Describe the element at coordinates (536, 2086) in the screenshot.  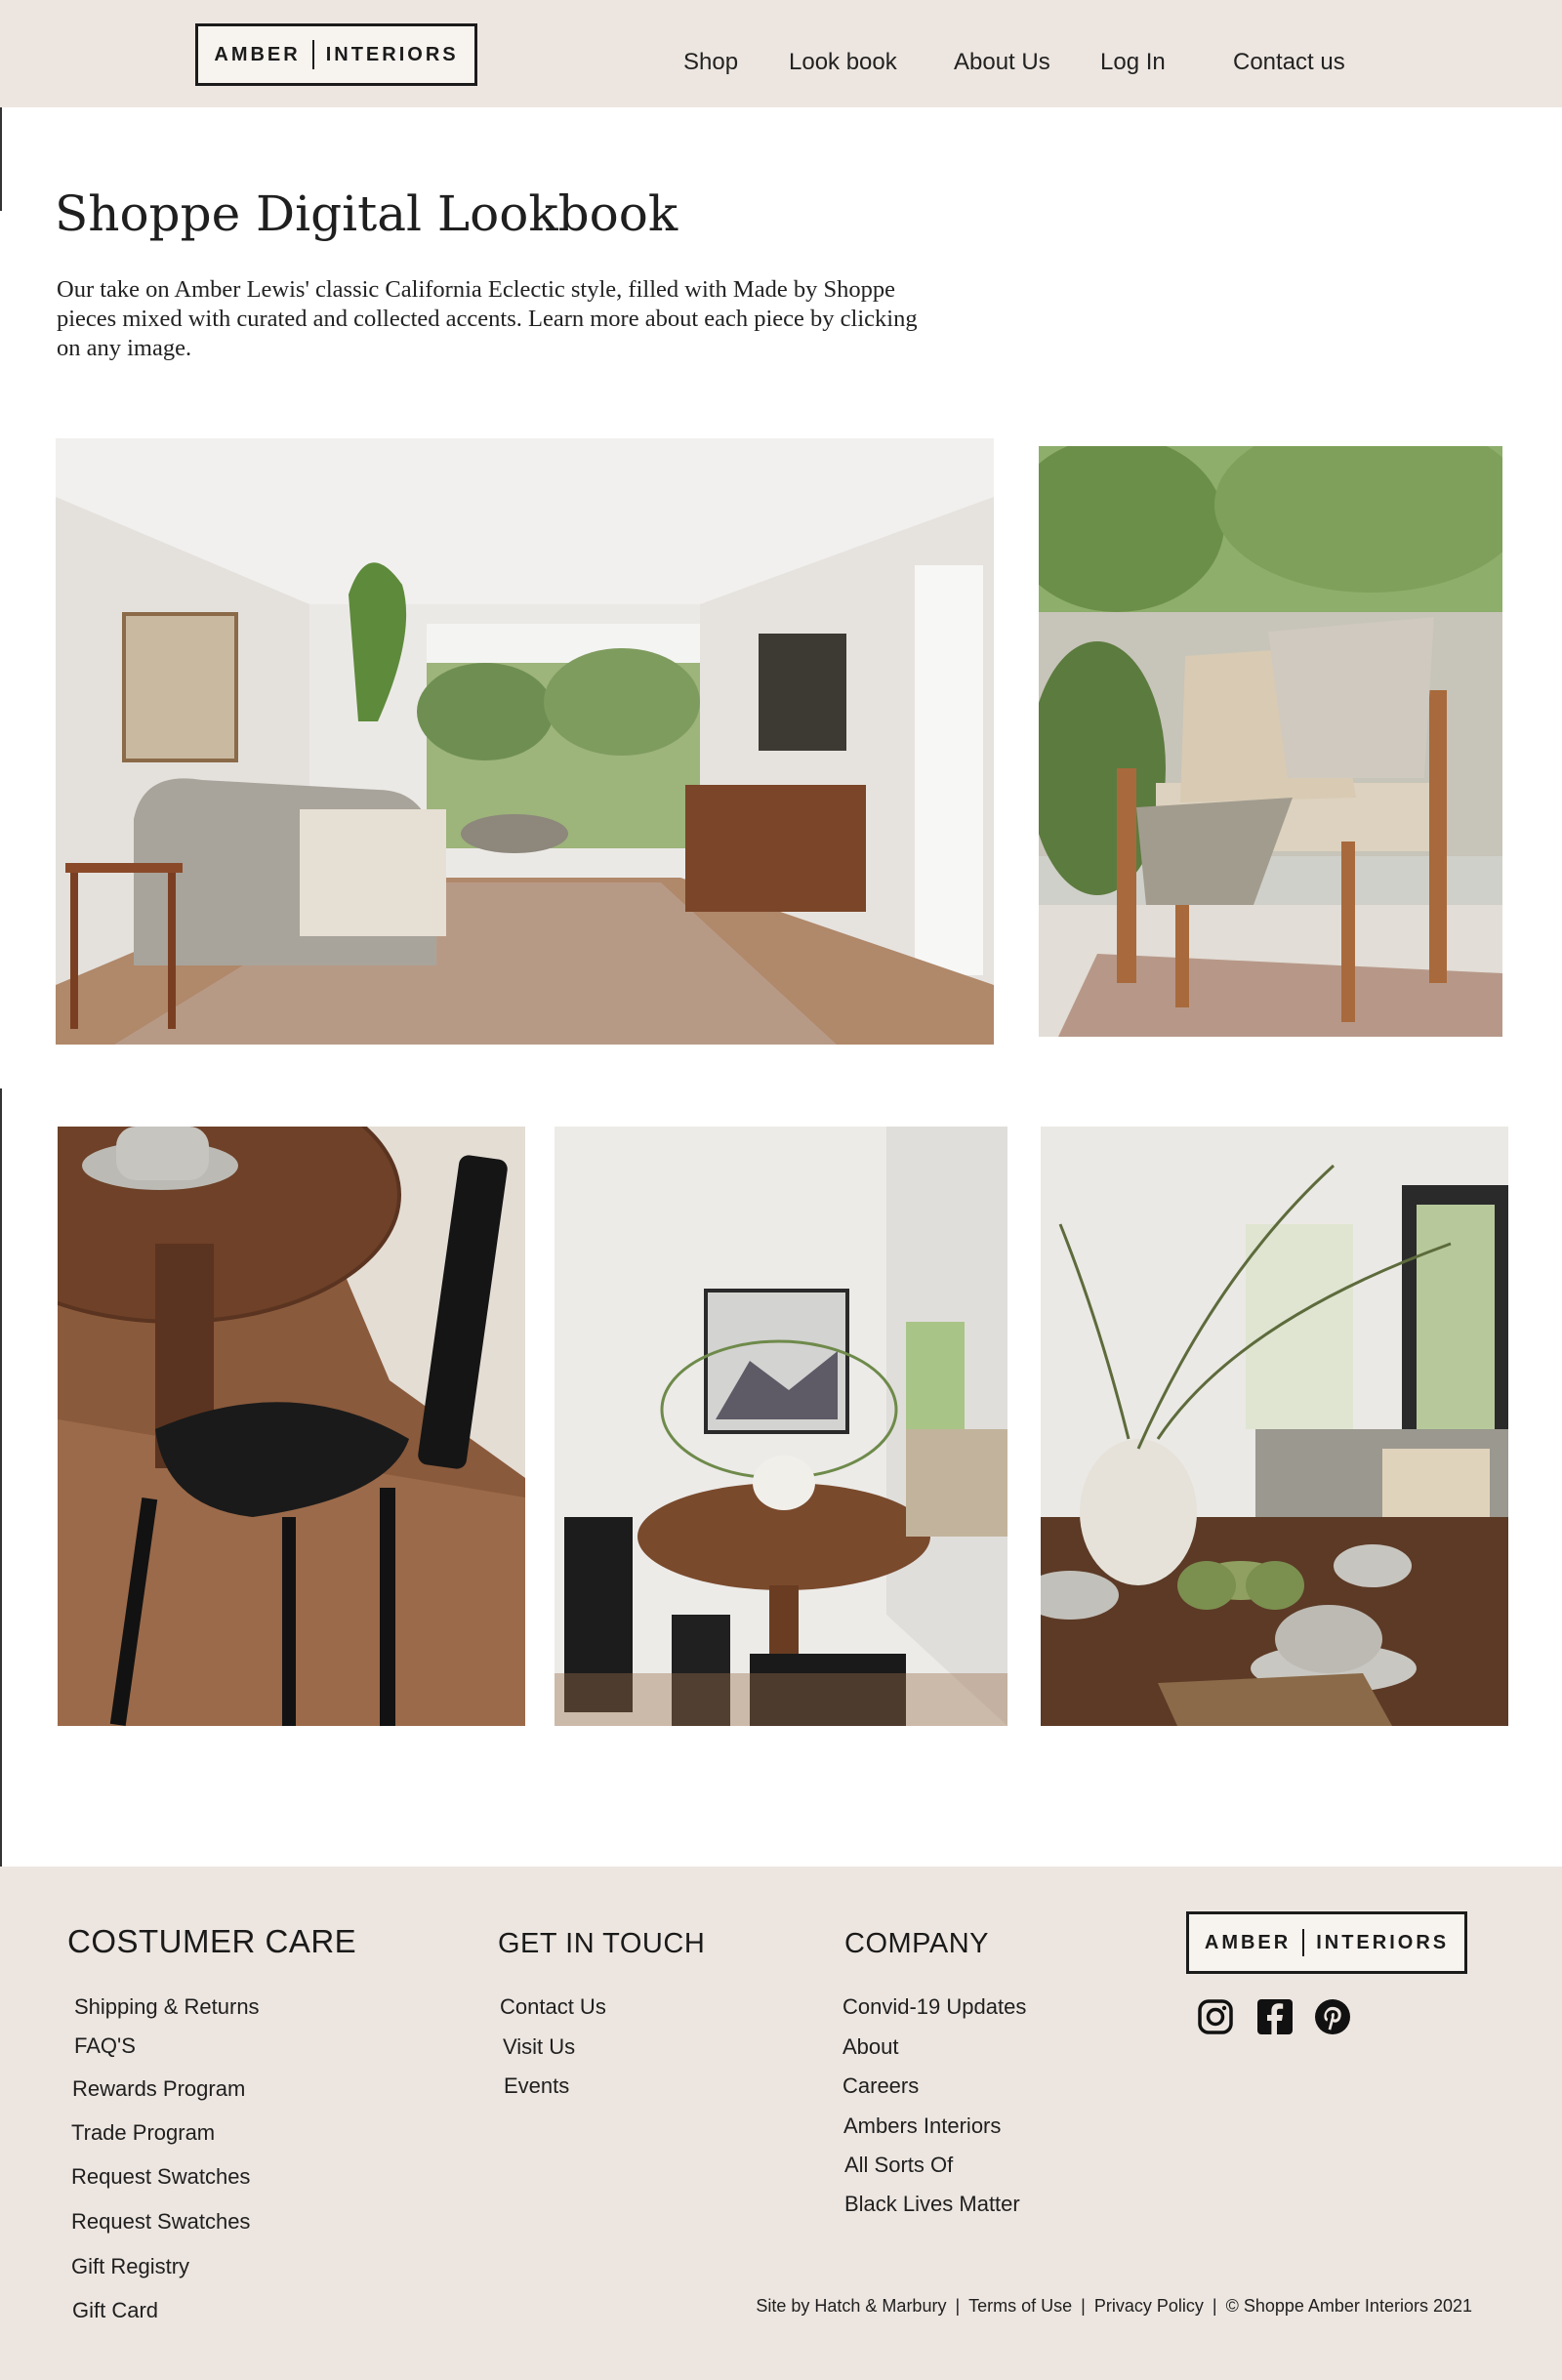
I see `footer-link-events: Events` at that location.